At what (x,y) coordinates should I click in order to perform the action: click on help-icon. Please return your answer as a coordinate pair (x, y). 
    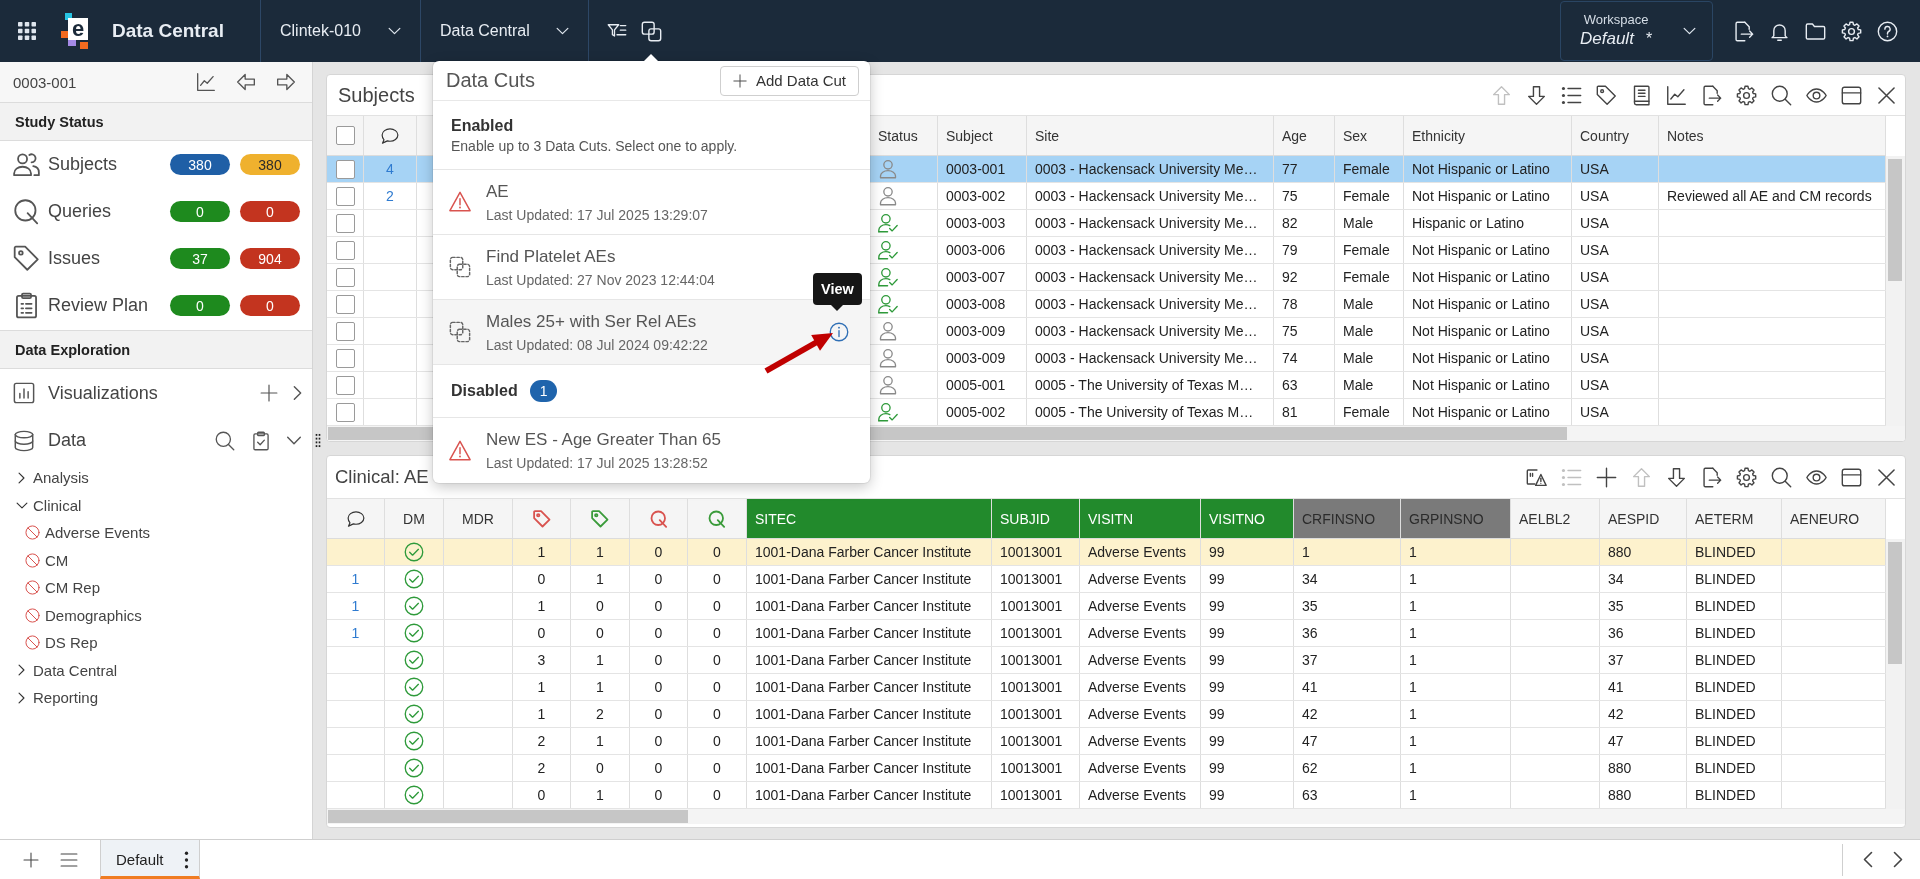
    Looking at the image, I should click on (1887, 31).